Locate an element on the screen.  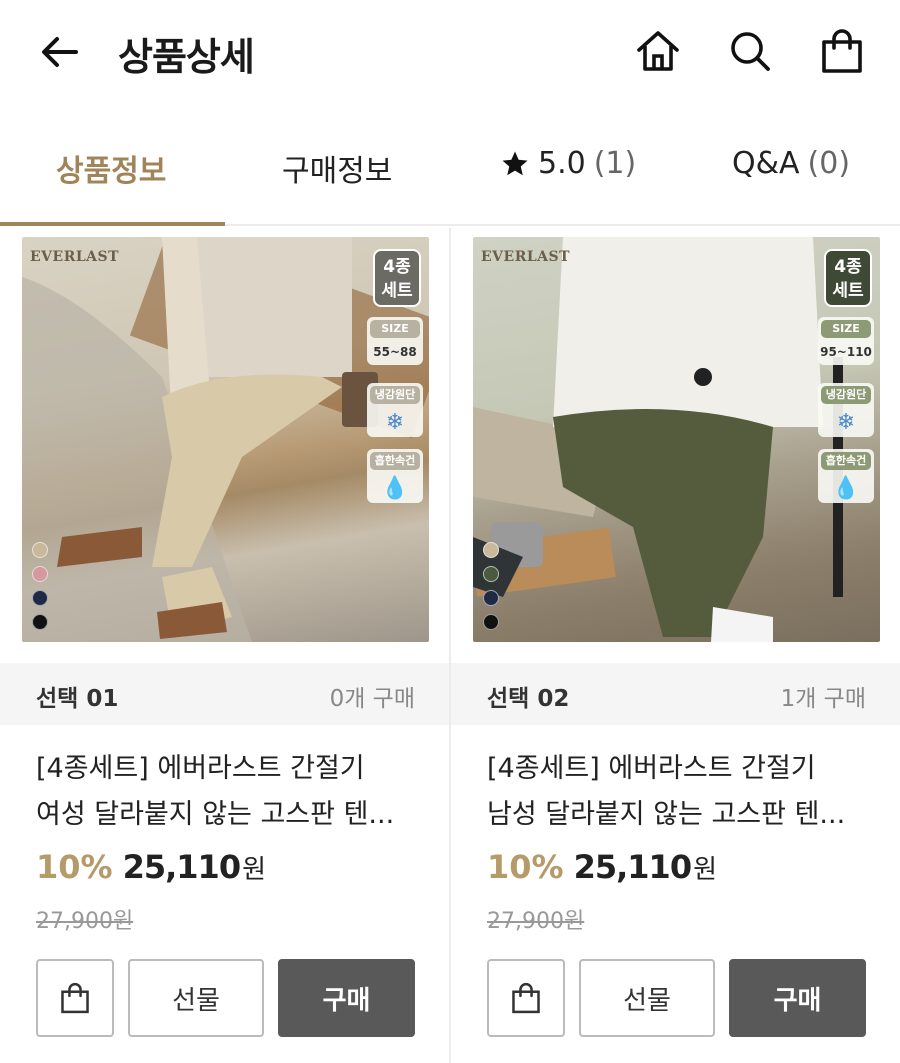
search-icon is located at coordinates (750, 51).